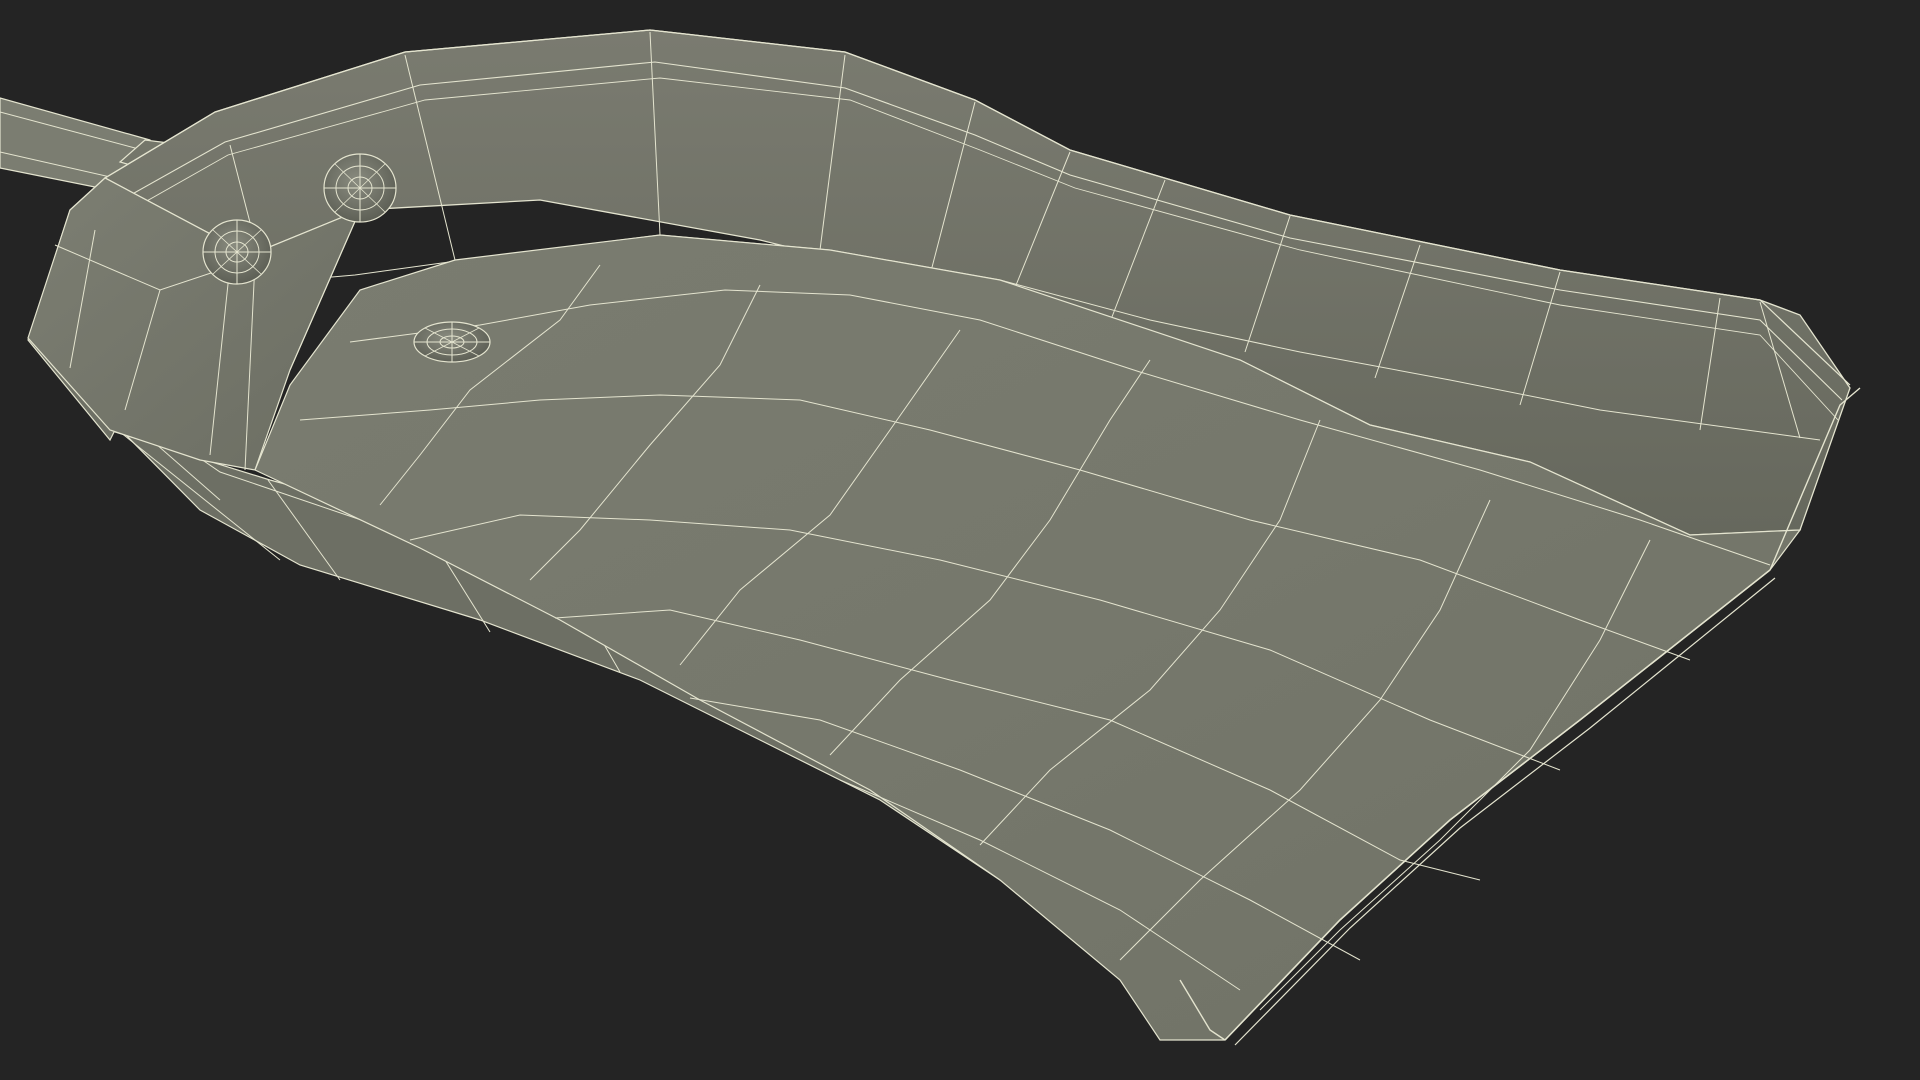 This screenshot has width=1920, height=1080. What do you see at coordinates (452, 342) in the screenshot?
I see `rivet-floor` at bounding box center [452, 342].